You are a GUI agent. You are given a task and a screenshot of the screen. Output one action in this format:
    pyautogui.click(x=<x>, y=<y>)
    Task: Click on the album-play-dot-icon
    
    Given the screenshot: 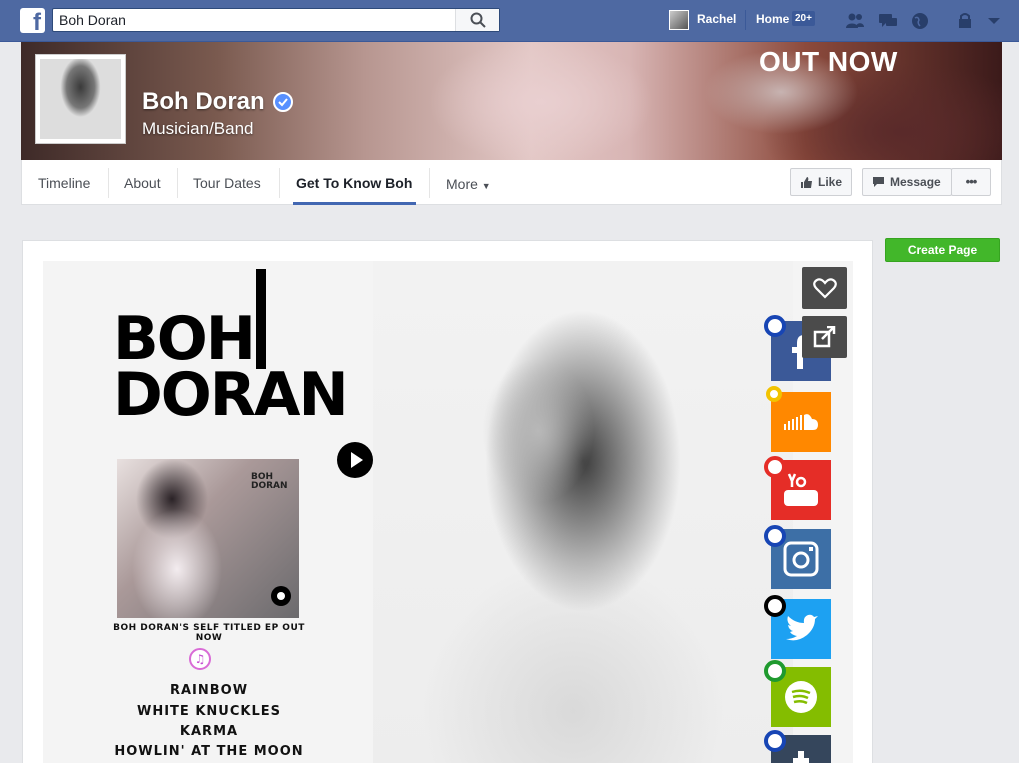 What is the action you would take?
    pyautogui.click(x=281, y=596)
    